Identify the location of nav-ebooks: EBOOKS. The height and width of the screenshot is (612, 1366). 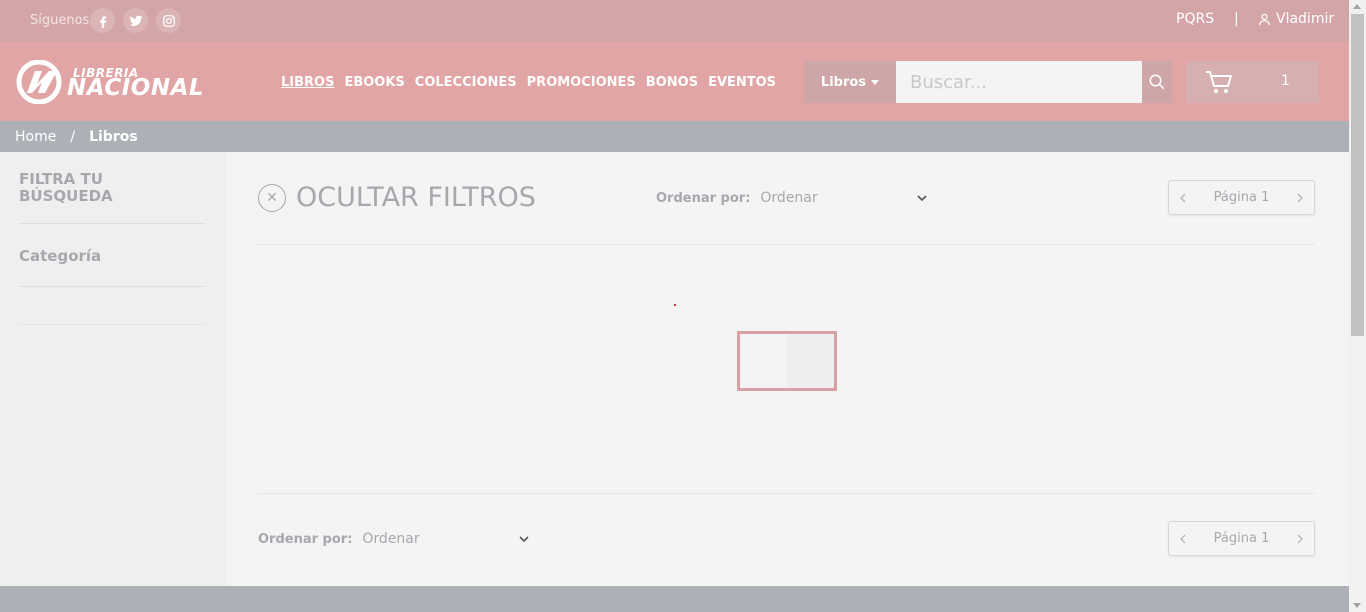
(374, 82).